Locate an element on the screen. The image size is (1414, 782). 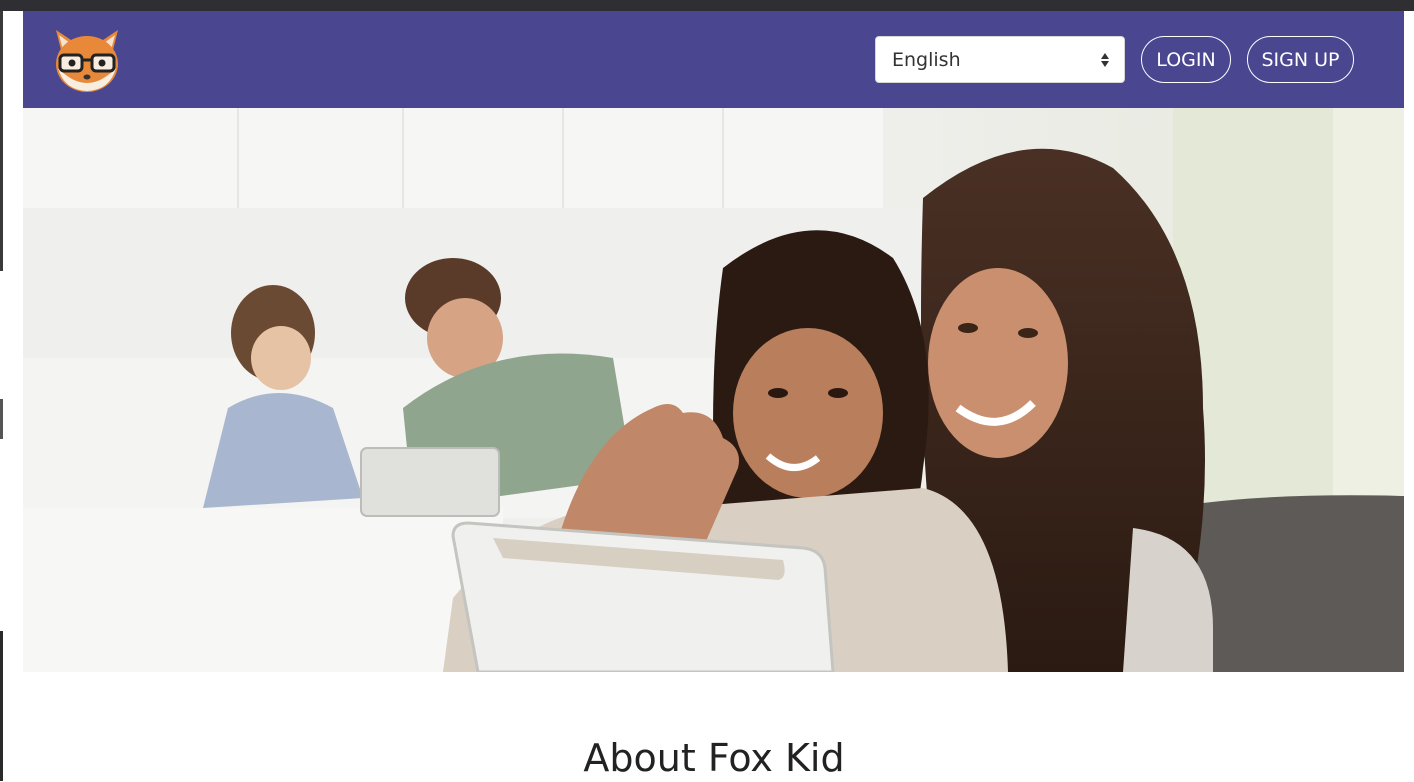
signup-button: SIGN UP is located at coordinates (1300, 59).